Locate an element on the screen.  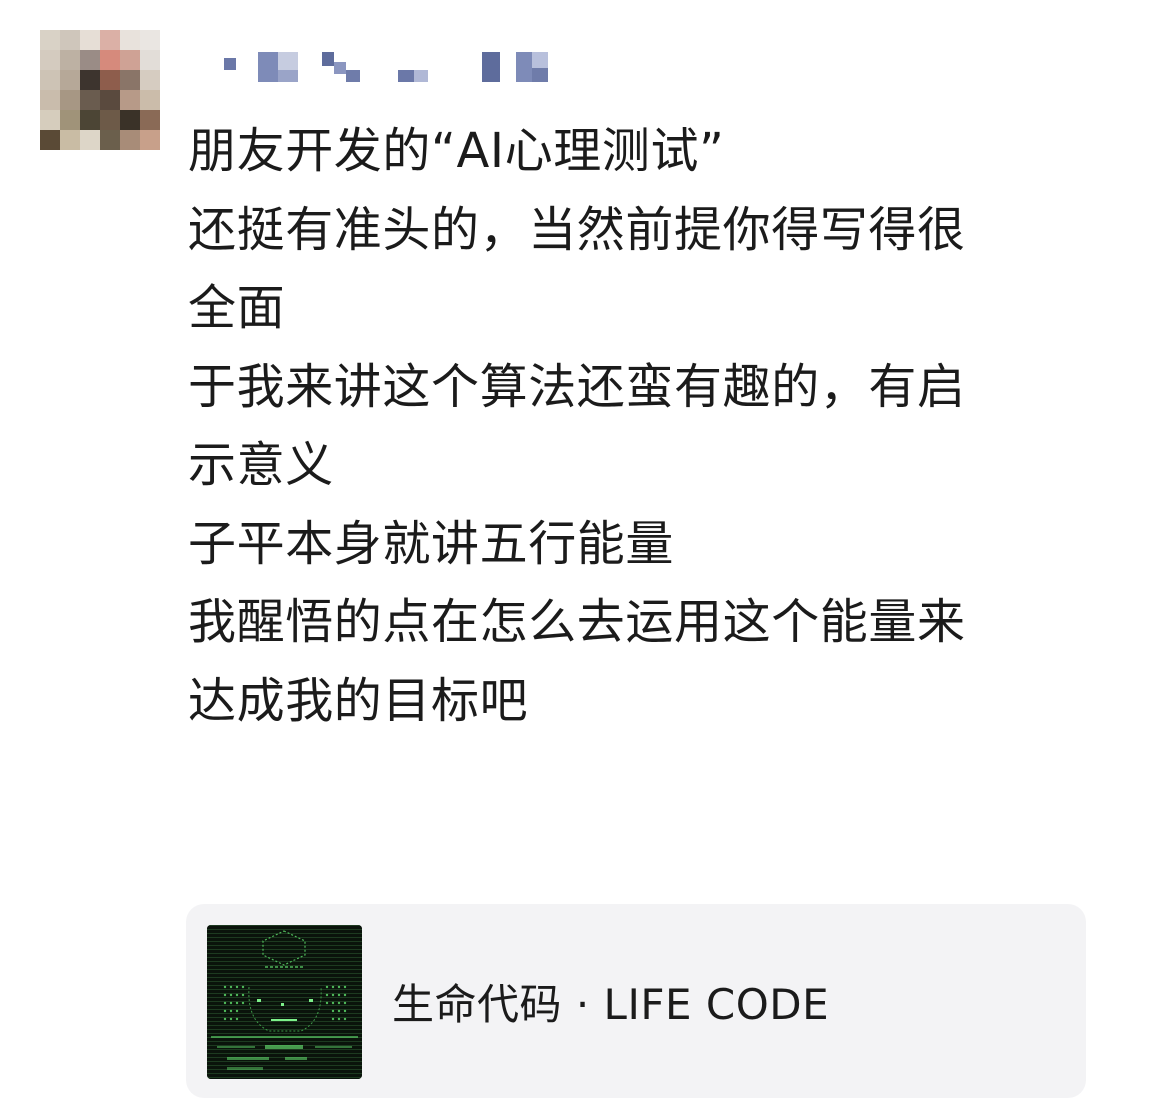
author-name is located at coordinates (390, 67).